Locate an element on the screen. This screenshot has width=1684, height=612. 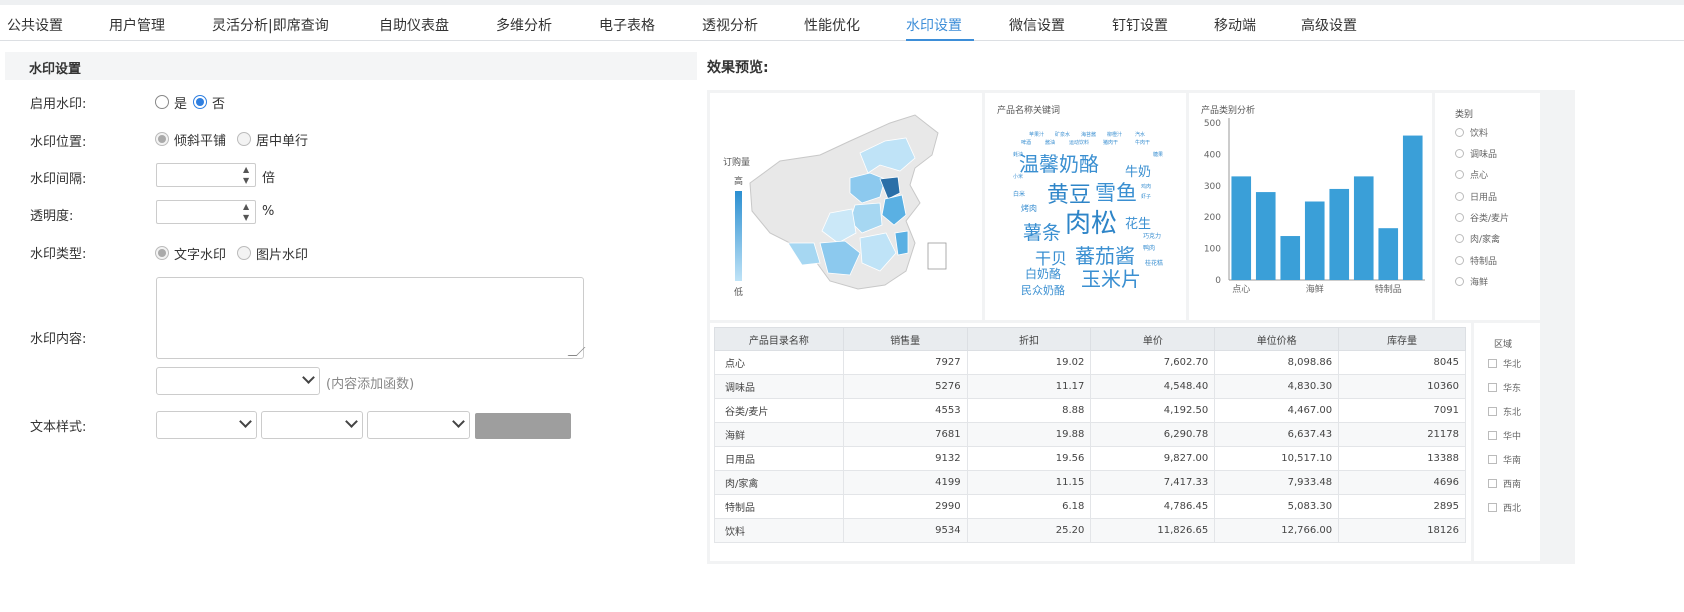
wordcloud-title: 产品名称关键词 is located at coordinates (1029, 111).